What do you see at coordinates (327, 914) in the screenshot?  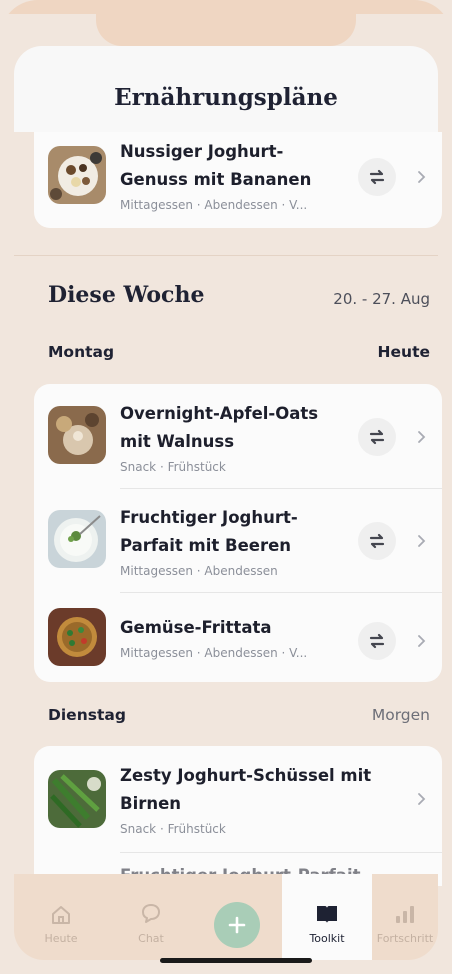 I see `book-icon` at bounding box center [327, 914].